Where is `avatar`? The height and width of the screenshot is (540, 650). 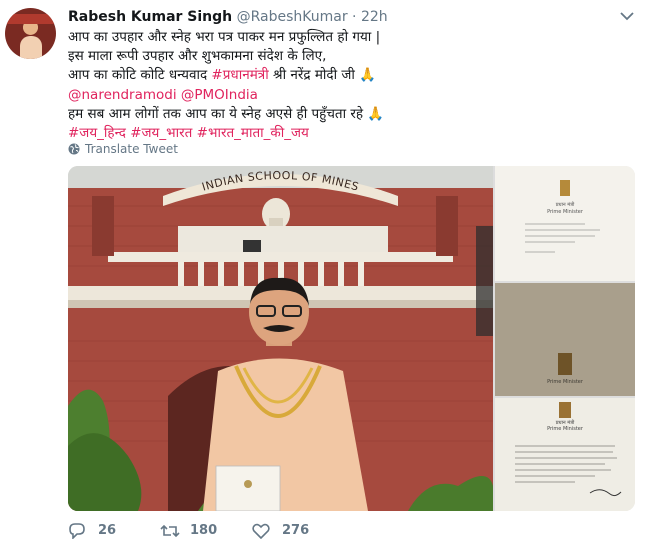 avatar is located at coordinates (30, 33).